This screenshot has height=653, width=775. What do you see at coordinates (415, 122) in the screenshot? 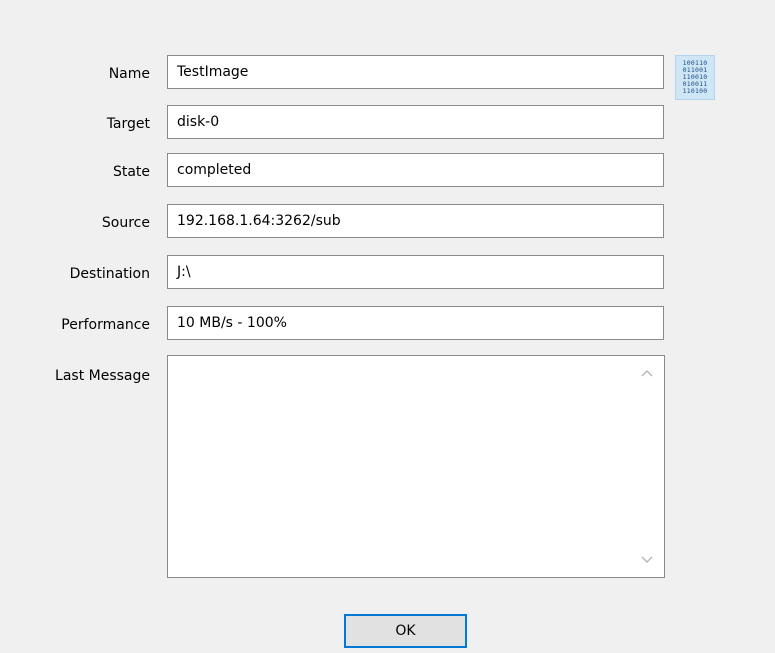
I see `target-field: disk-0` at bounding box center [415, 122].